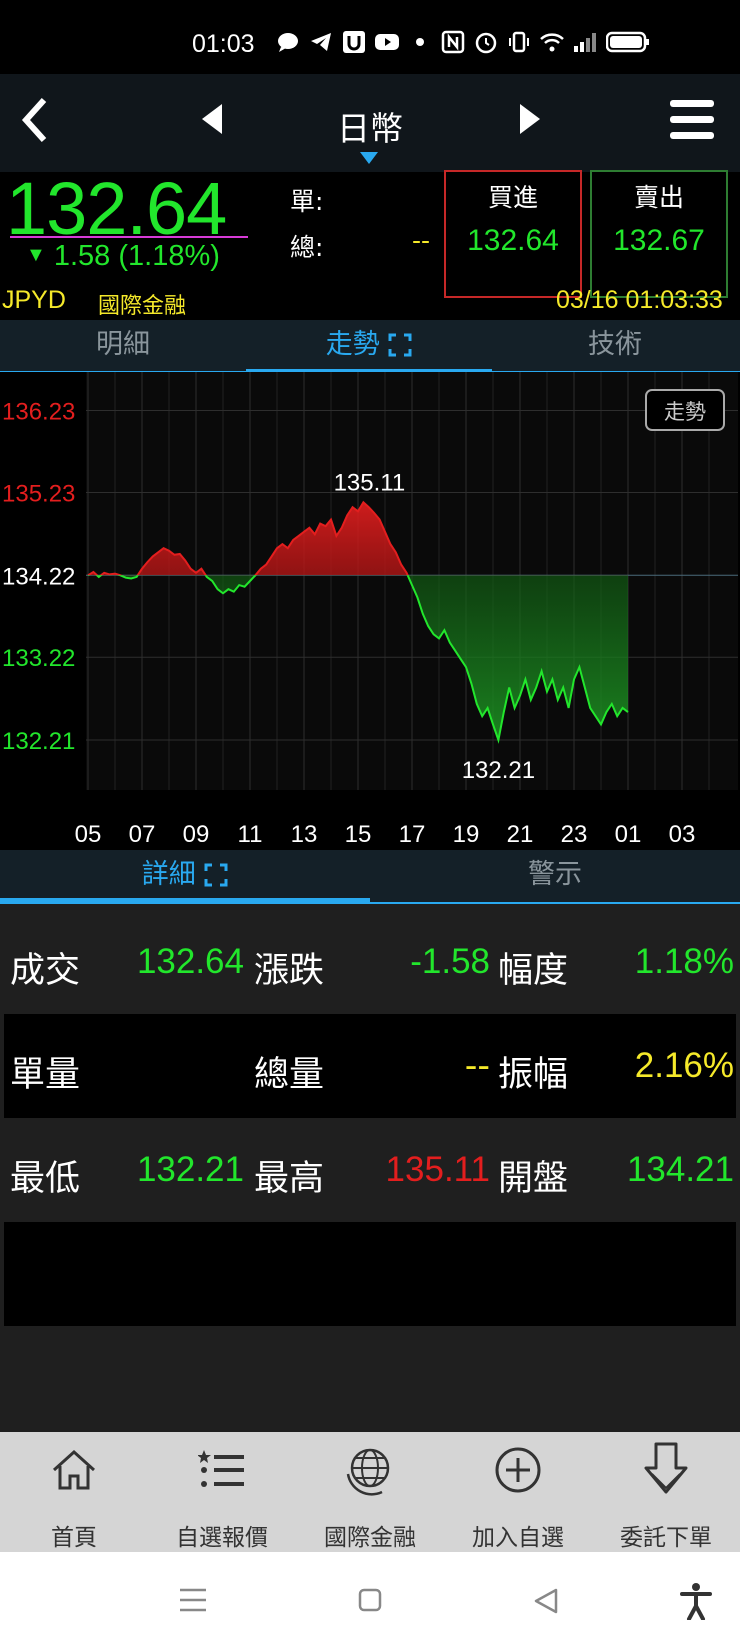 Image resolution: width=740 pixels, height=1644 pixels. I want to click on value-trade: 132.64, so click(190, 961).